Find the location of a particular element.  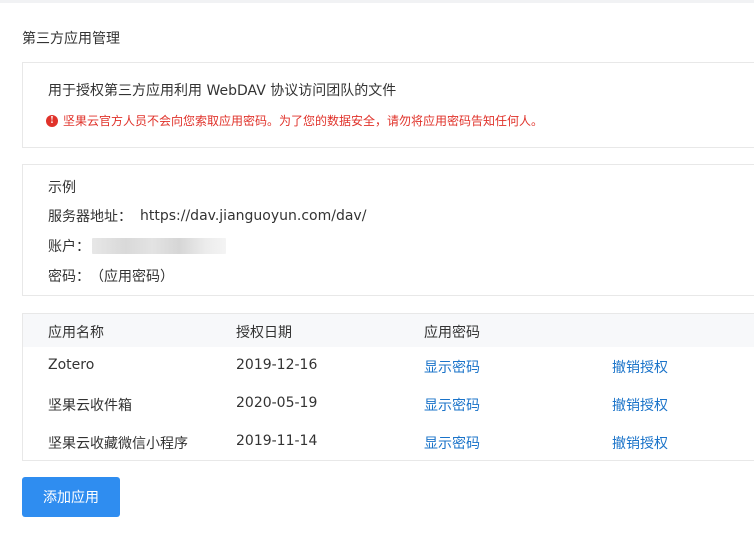

account-value-redacted is located at coordinates (159, 246).